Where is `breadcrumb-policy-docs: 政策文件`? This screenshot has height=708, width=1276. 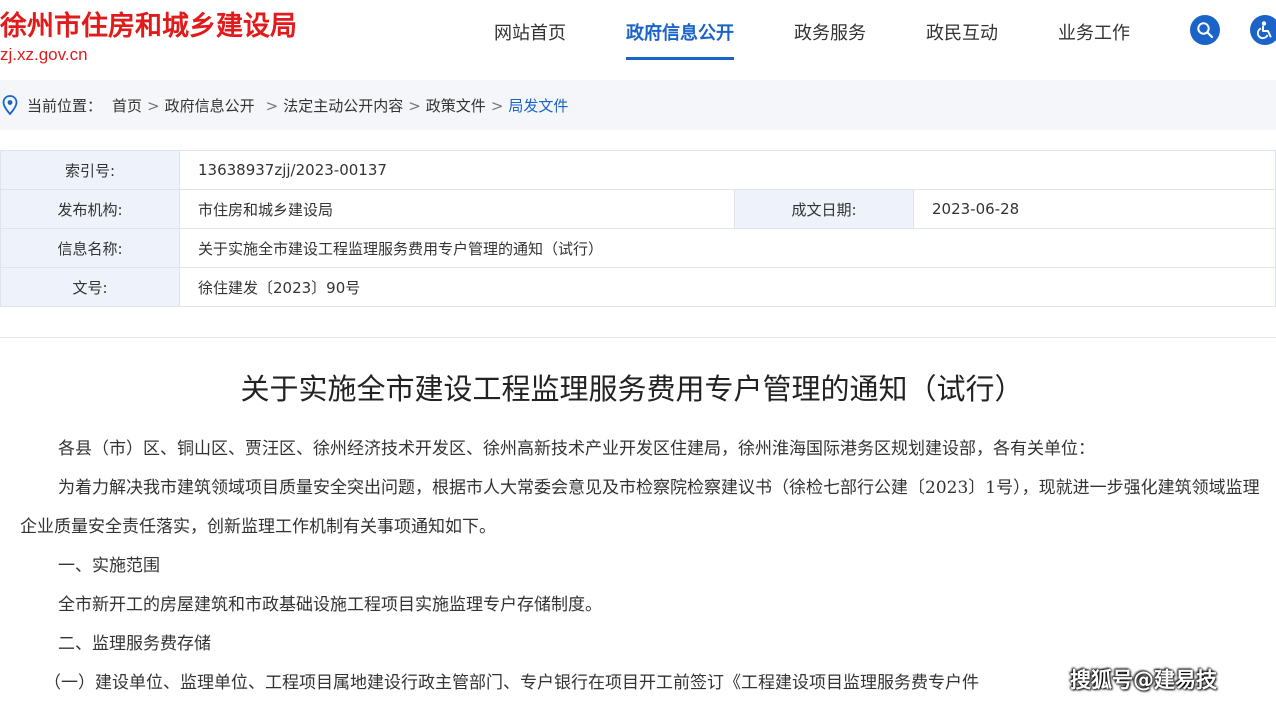
breadcrumb-policy-docs: 政策文件 is located at coordinates (456, 106).